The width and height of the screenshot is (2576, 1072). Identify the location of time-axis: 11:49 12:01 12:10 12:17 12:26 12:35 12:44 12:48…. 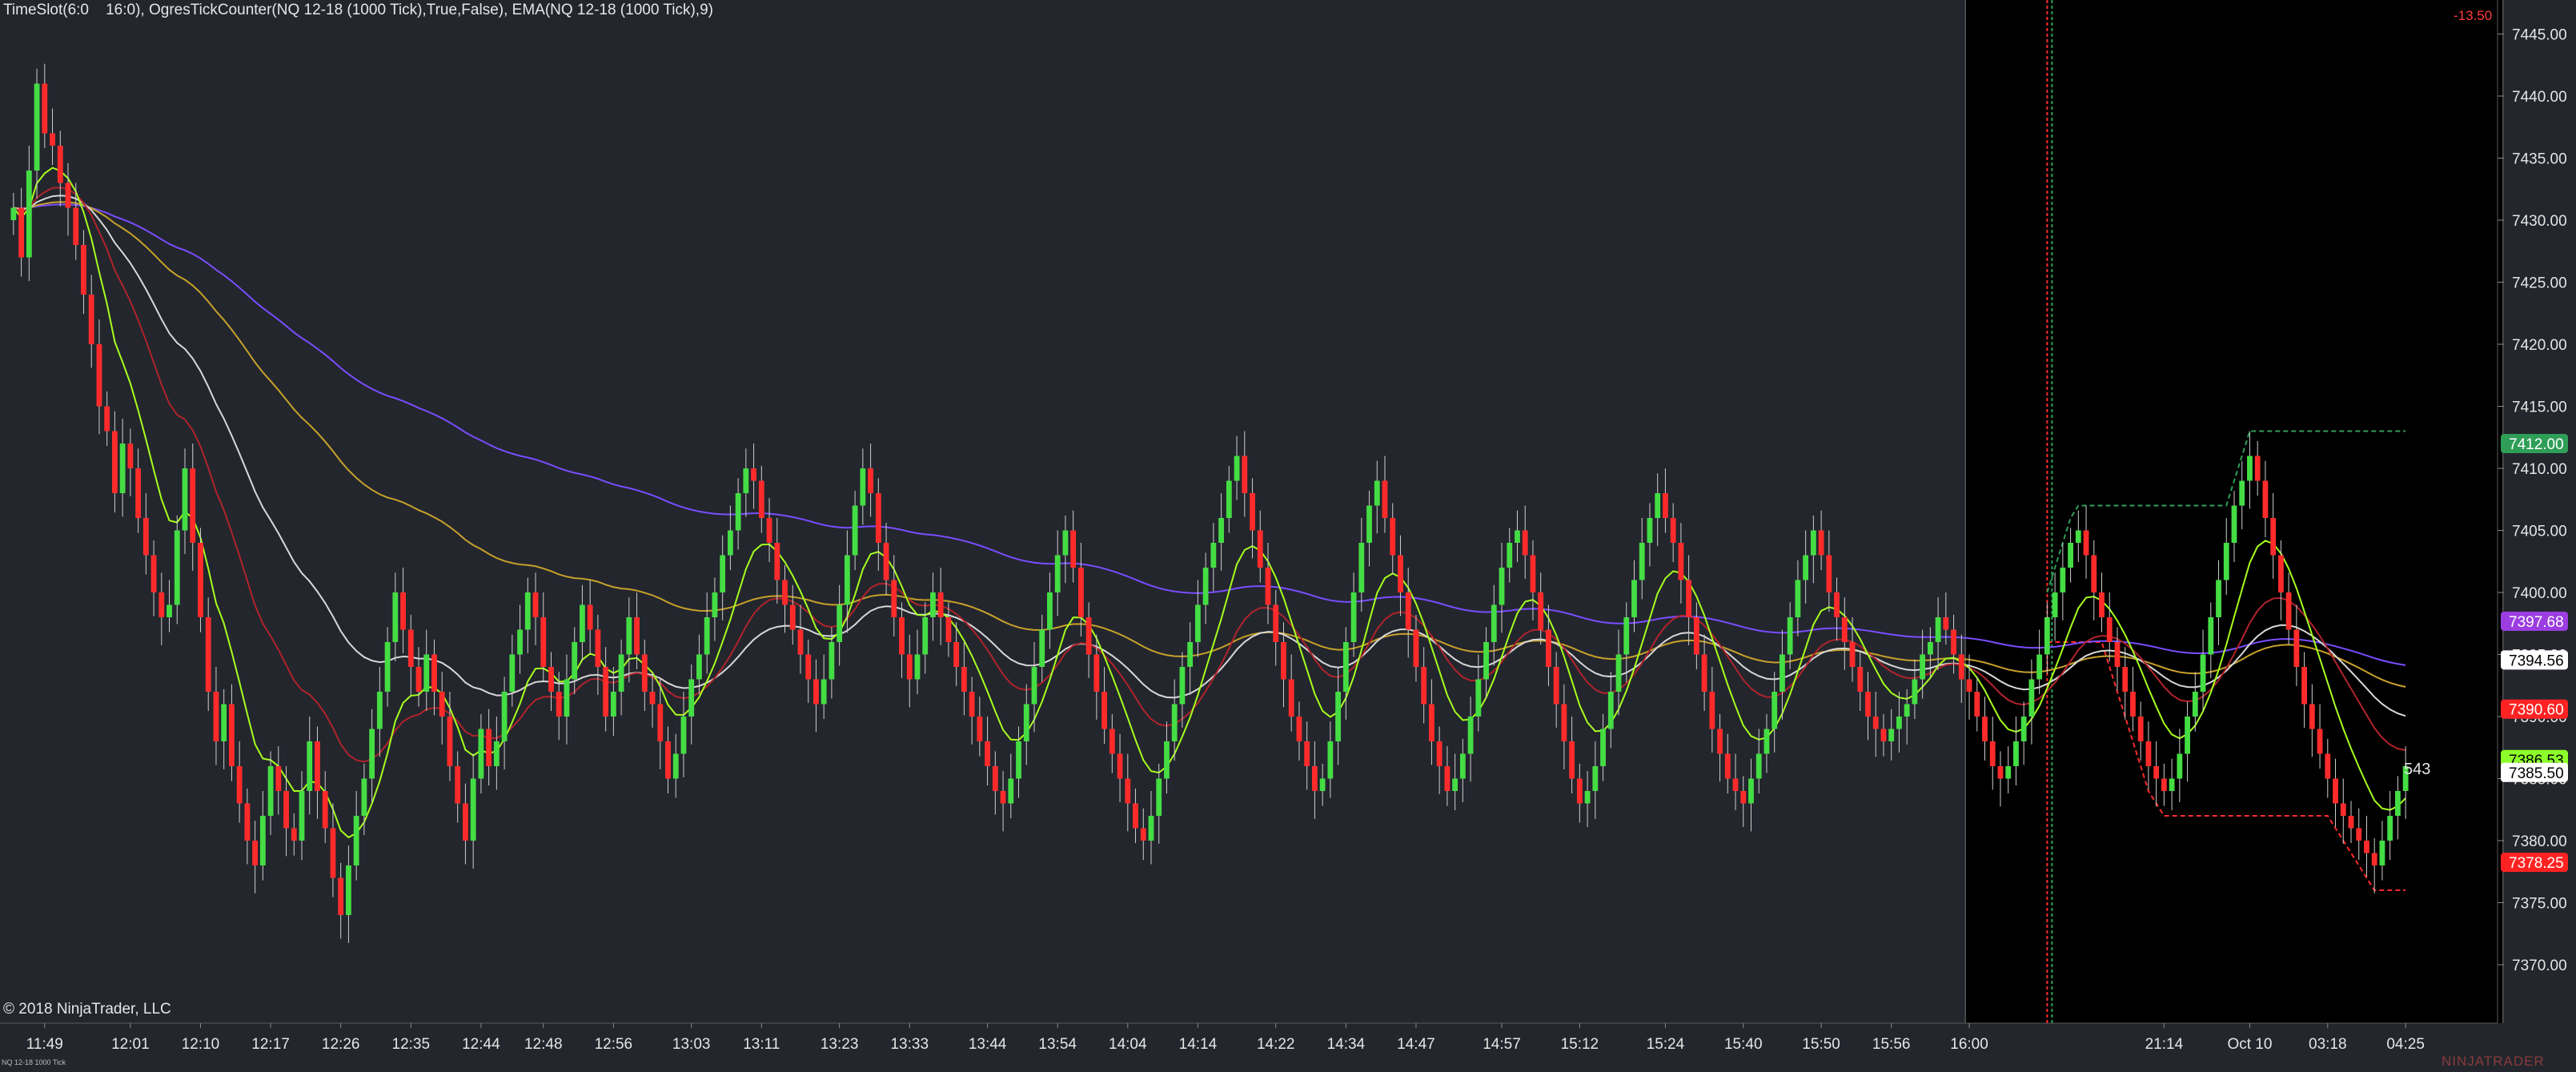
(1225, 1038).